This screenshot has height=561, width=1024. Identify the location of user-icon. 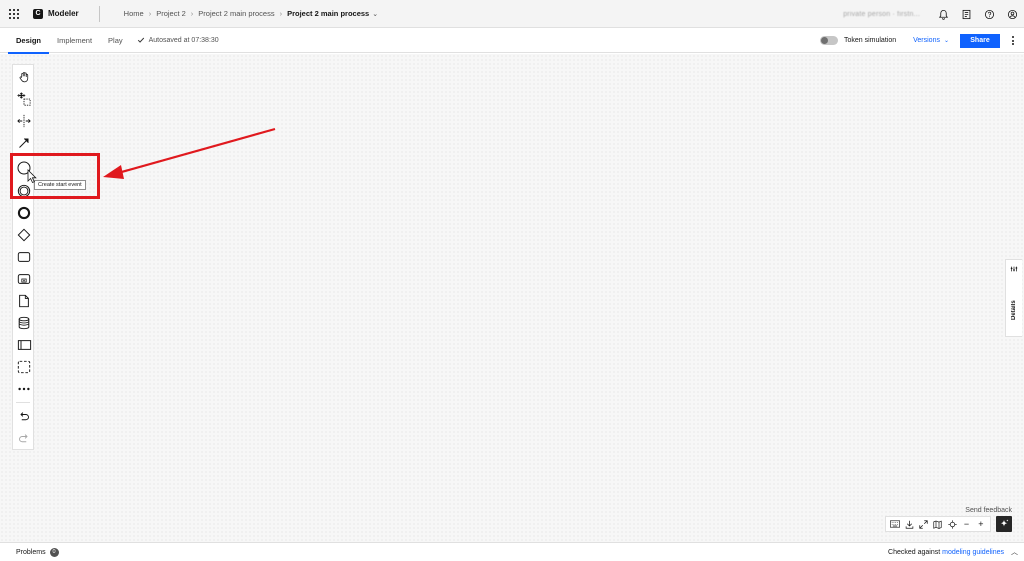
(1012, 14).